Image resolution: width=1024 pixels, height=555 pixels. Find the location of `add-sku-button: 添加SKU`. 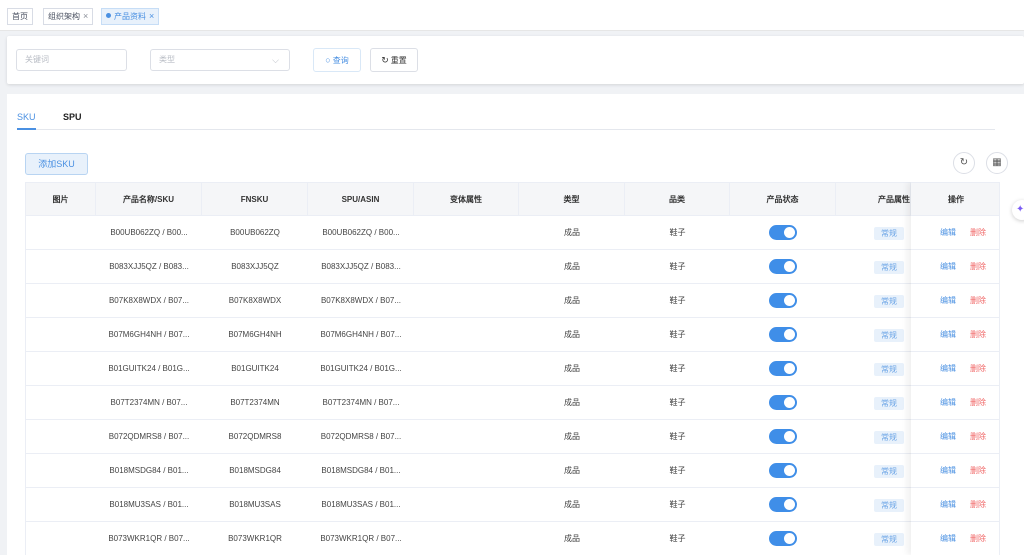

add-sku-button: 添加SKU is located at coordinates (56, 164).